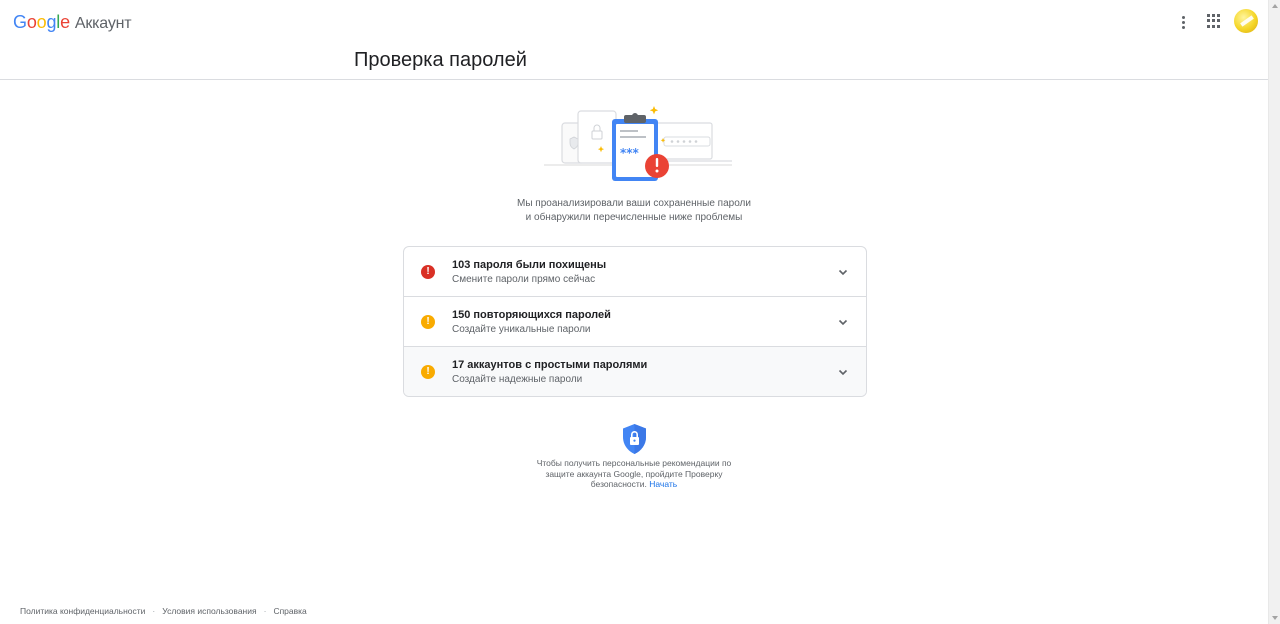 This screenshot has width=1280, height=624. What do you see at coordinates (531, 315) in the screenshot?
I see `issue-title: 150 повторяющихся паролей` at bounding box center [531, 315].